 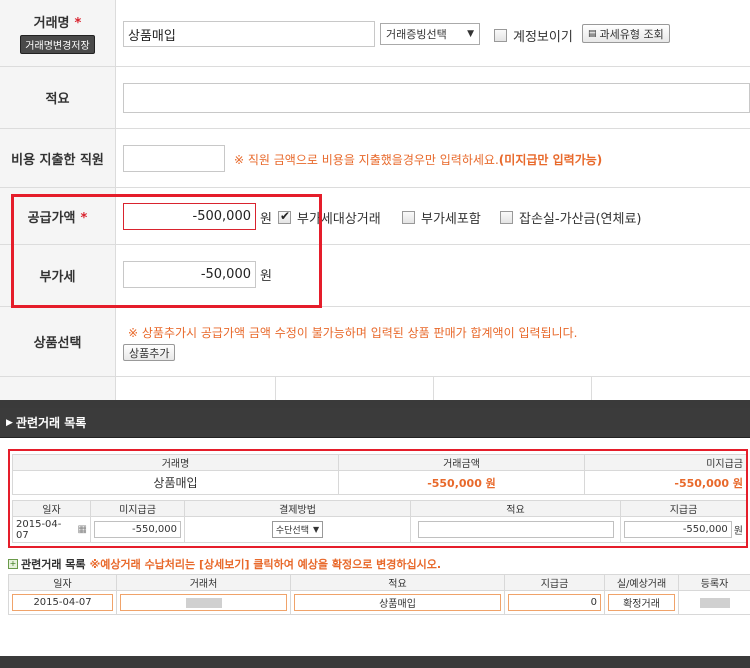 I want to click on modal-highlight-frame, so click(x=378, y=498).